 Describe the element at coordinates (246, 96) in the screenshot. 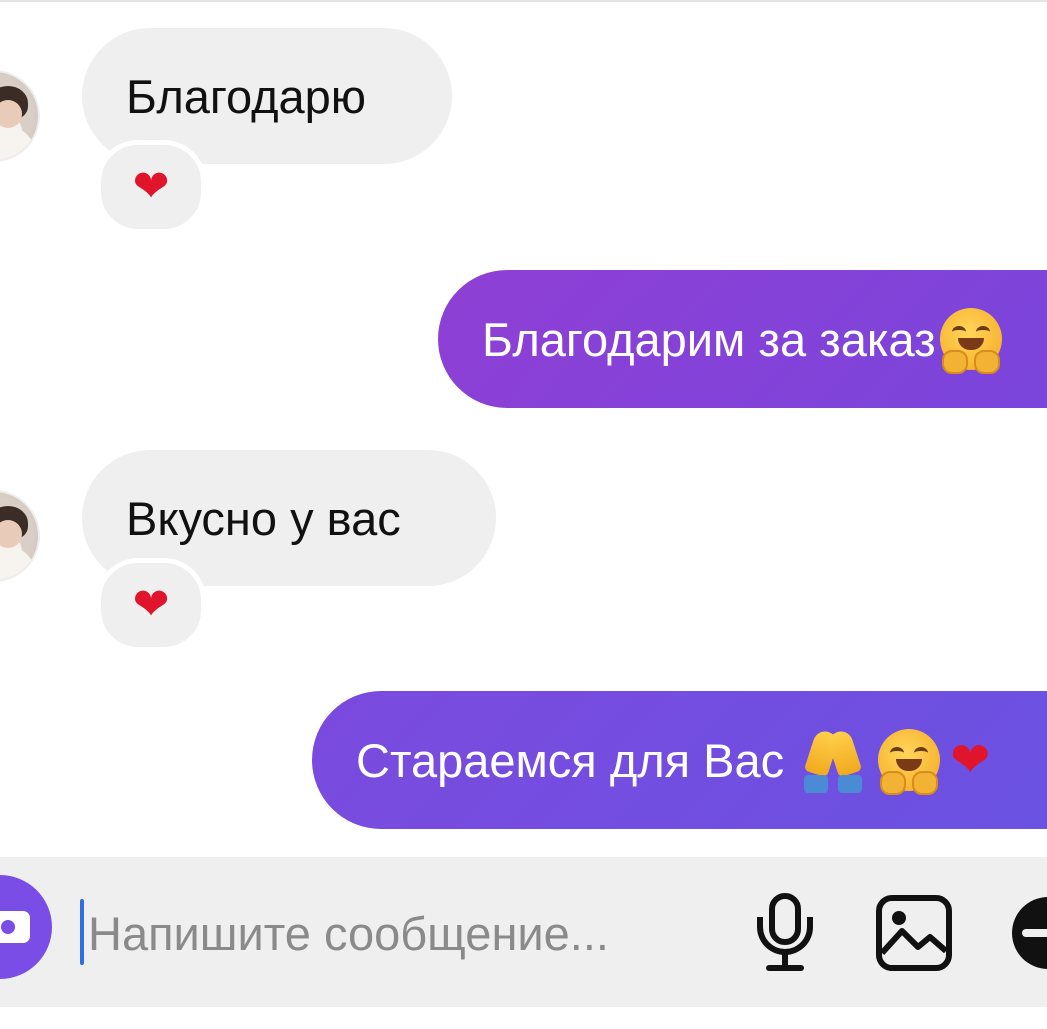

I see `message-text: Благодарю` at that location.